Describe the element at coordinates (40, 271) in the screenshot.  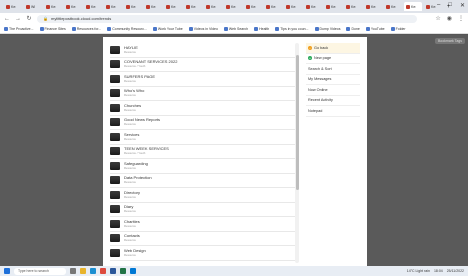
I see `taskbar-search-input: Type here to search` at that location.